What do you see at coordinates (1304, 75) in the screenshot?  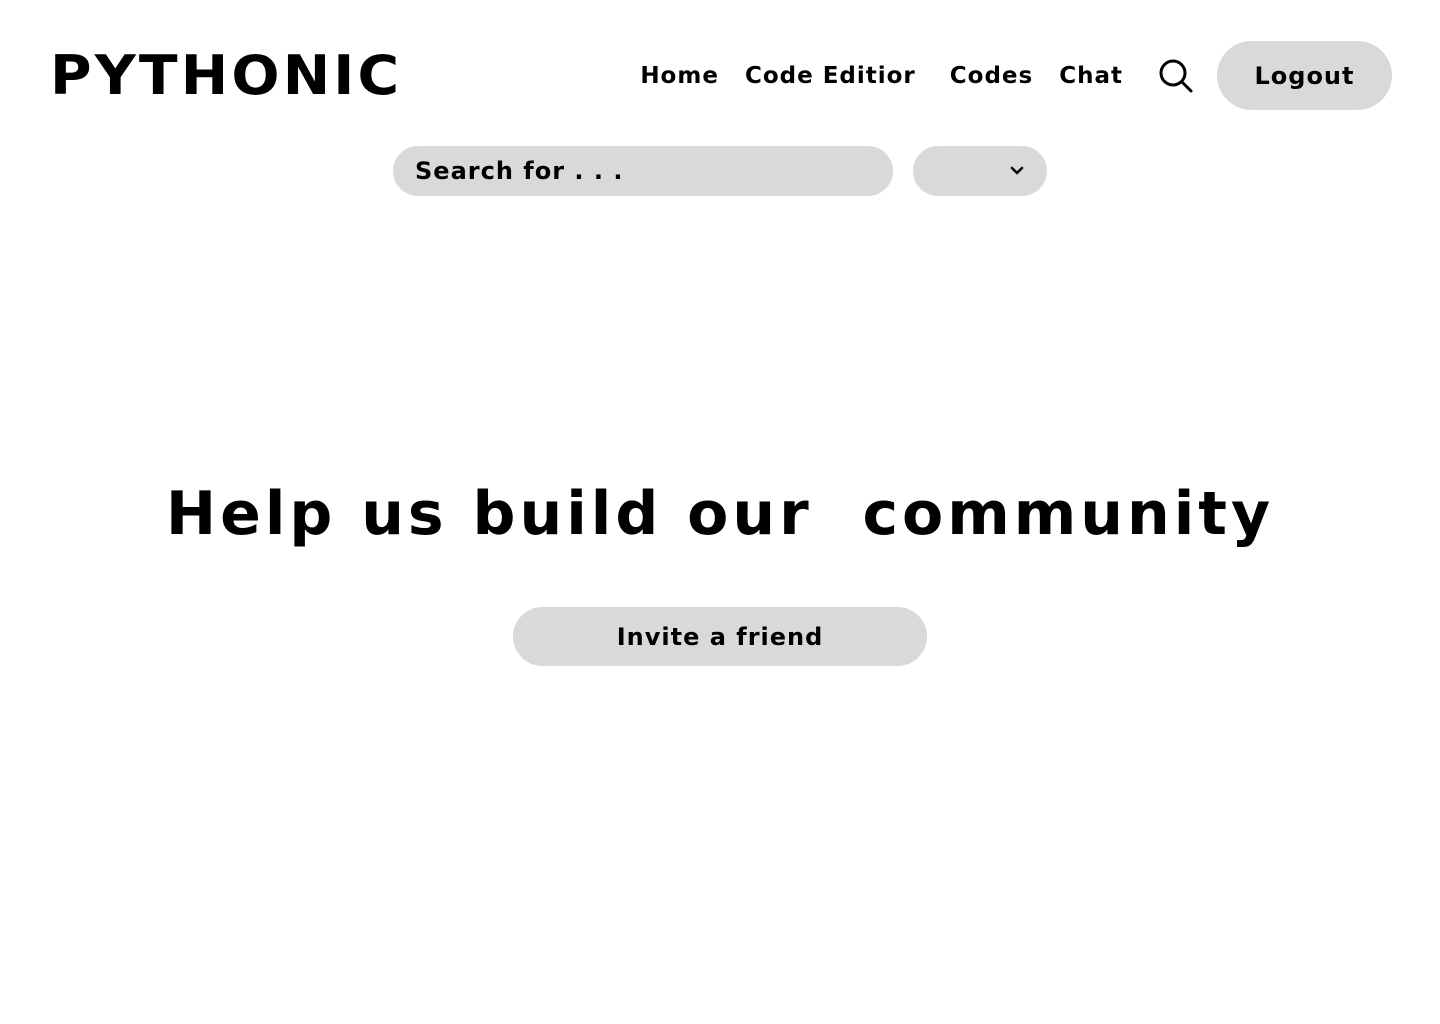 I see `logout-button: Logout` at bounding box center [1304, 75].